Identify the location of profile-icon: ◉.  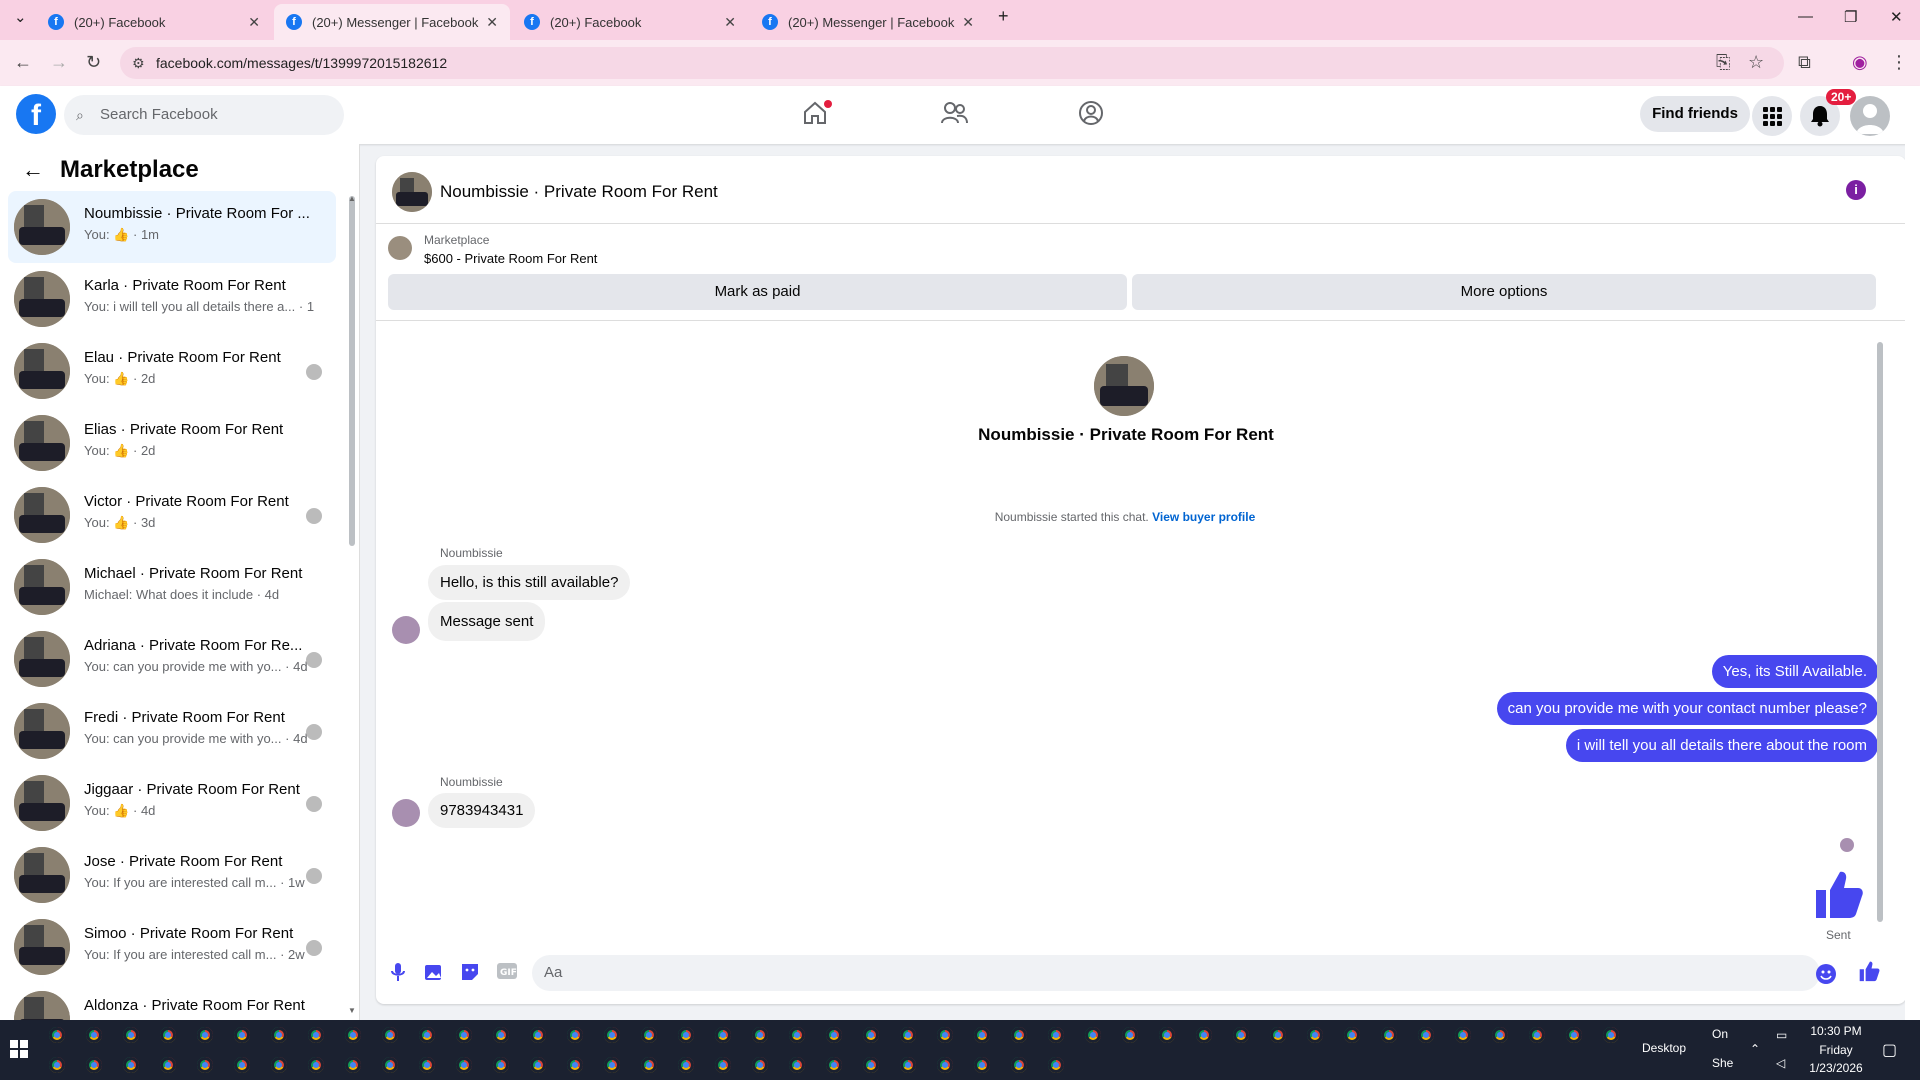
(1860, 62).